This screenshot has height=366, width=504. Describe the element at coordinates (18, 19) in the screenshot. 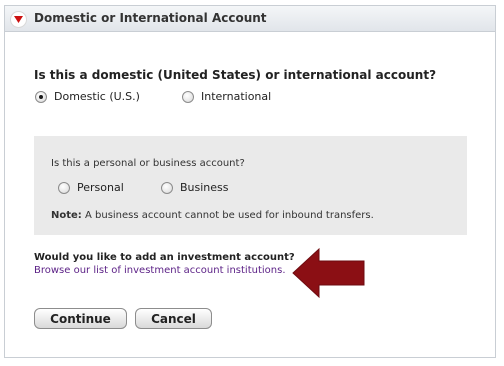

I see `triangle-down-icon` at that location.